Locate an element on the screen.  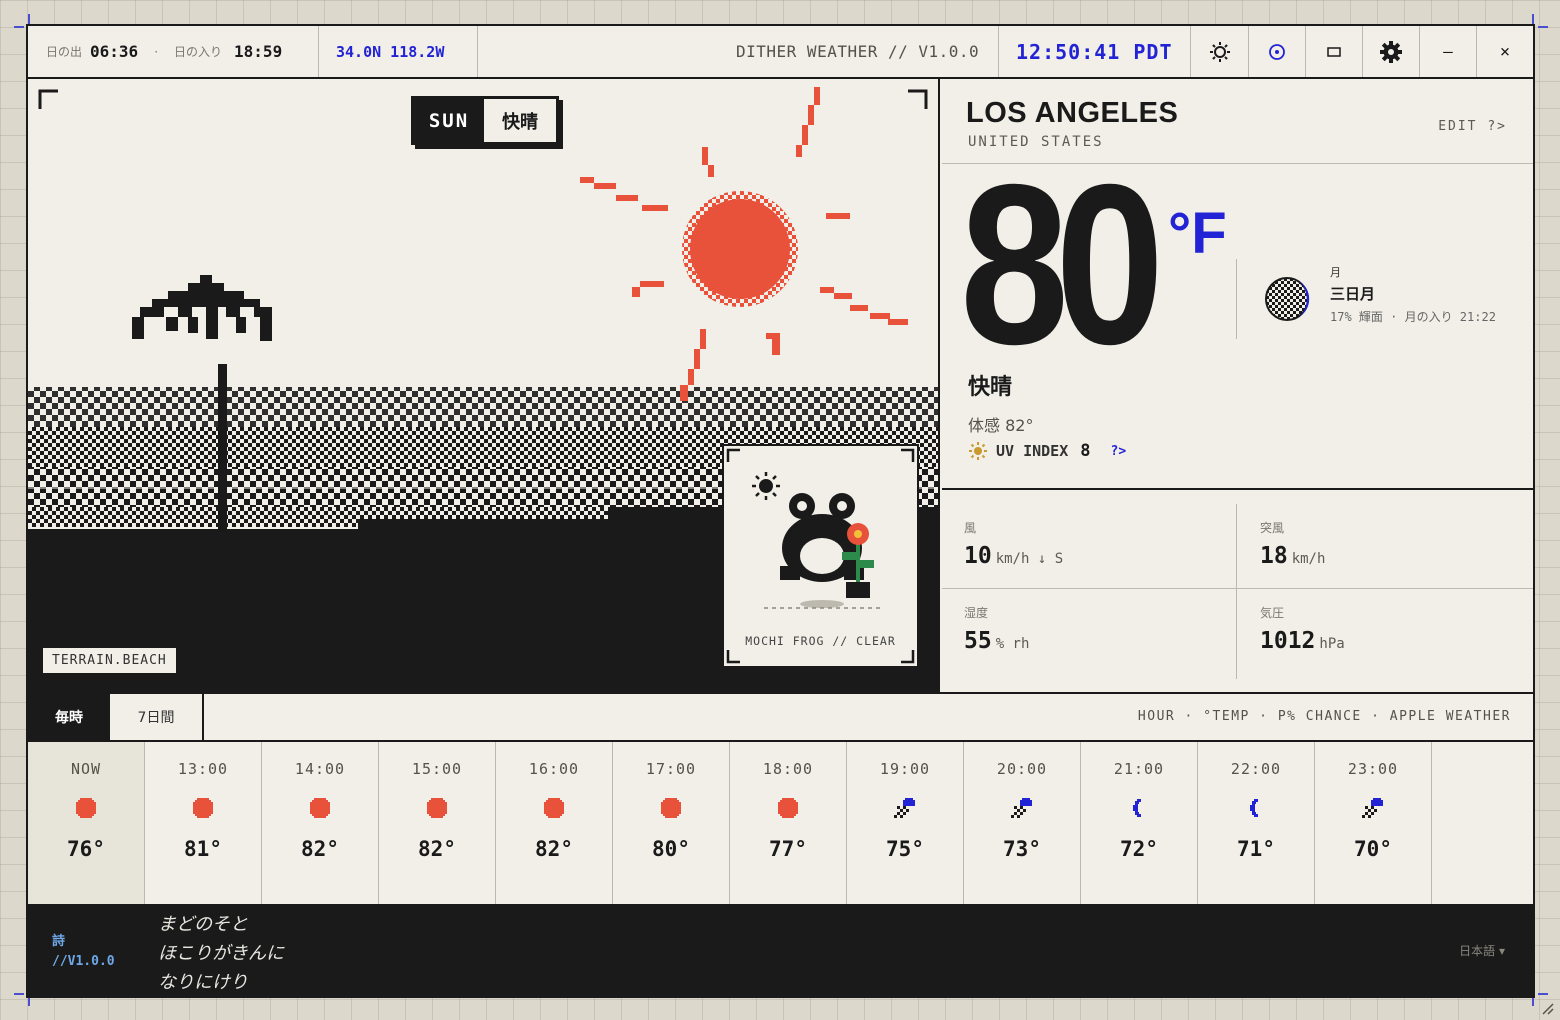
hour-temperature: 77° is located at coordinates (788, 849).